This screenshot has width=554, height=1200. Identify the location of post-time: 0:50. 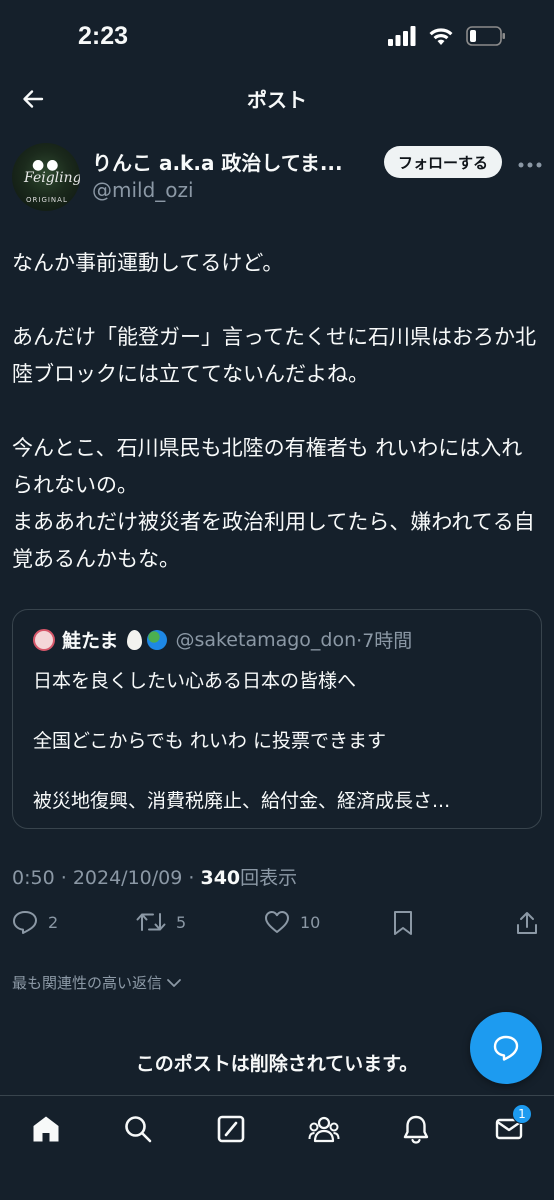
(33, 878).